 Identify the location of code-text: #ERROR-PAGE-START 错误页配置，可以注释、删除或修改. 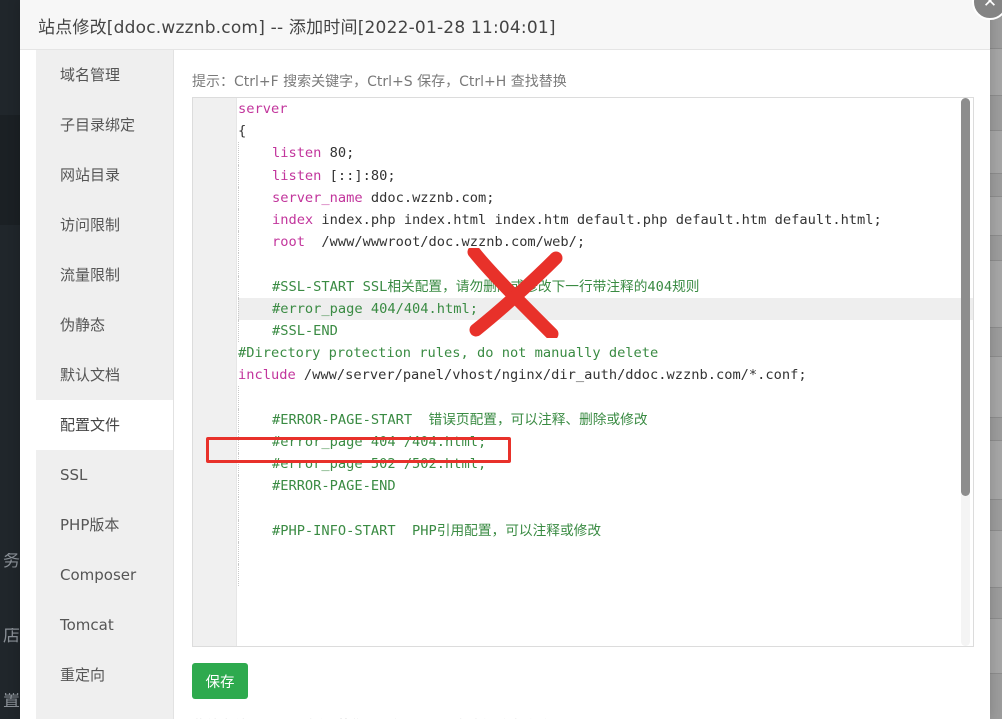
(443, 419).